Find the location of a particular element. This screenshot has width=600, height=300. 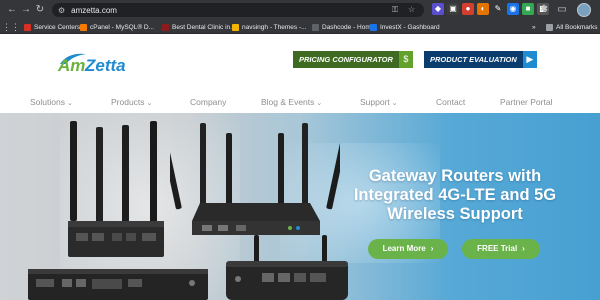

extension-icon: ◆ is located at coordinates (438, 9).